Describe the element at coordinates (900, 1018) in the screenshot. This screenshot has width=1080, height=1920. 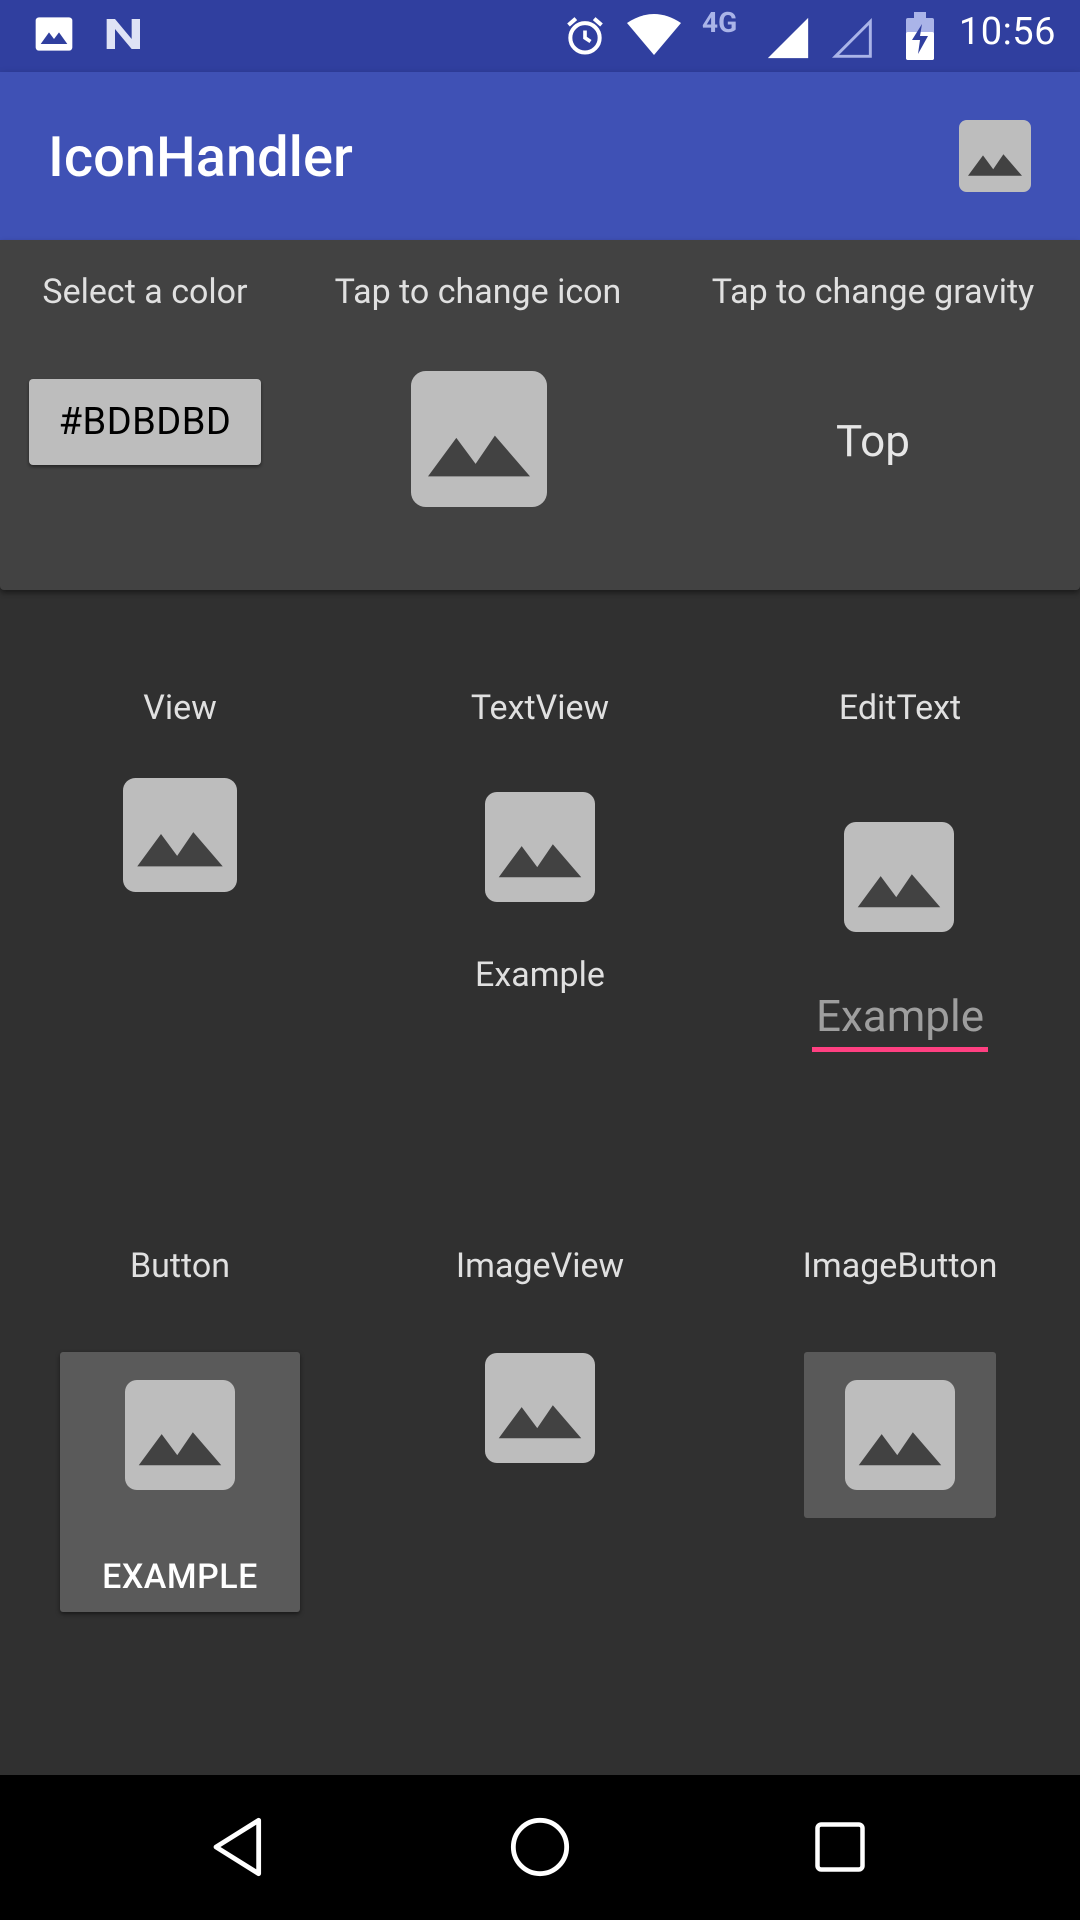
I see `edittext-example-input` at that location.